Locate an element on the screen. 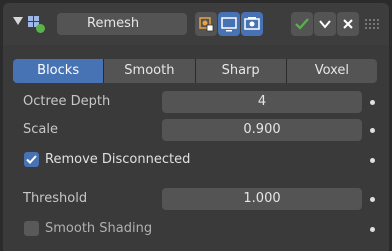  remove-modifier-button is located at coordinates (348, 24).